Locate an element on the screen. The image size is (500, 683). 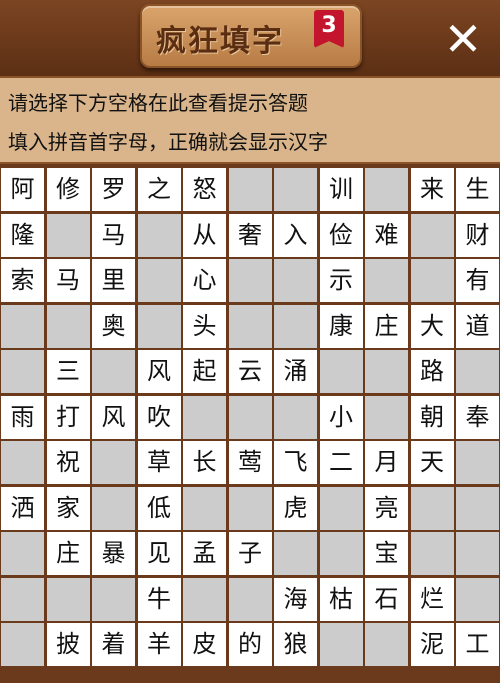
grid-cell: 隆 is located at coordinates (22, 235).